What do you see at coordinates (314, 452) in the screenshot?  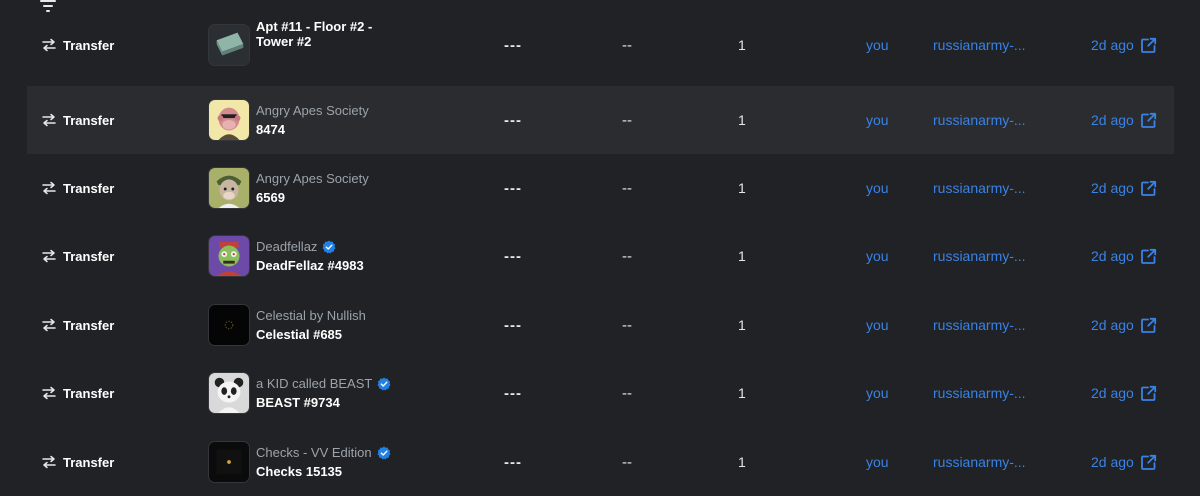 I see `collection-label: Checks - VV Edition` at bounding box center [314, 452].